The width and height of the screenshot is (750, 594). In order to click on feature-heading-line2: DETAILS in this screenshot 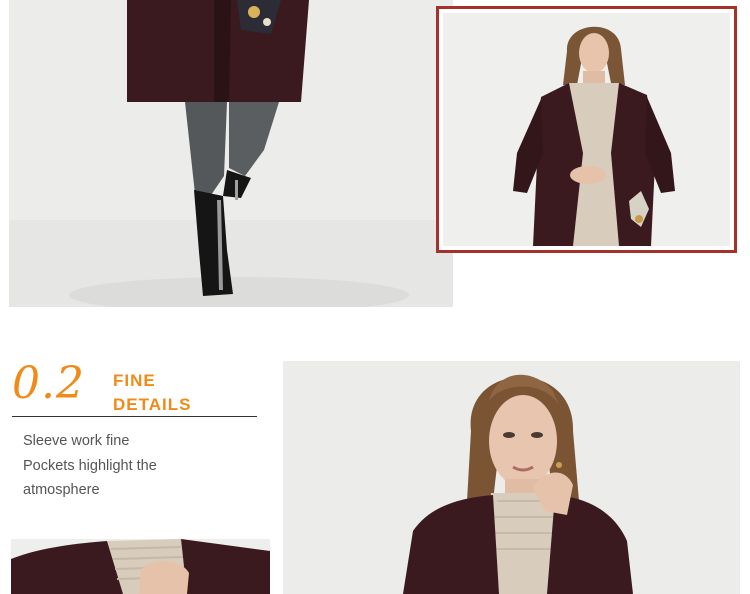, I will do `click(152, 404)`.